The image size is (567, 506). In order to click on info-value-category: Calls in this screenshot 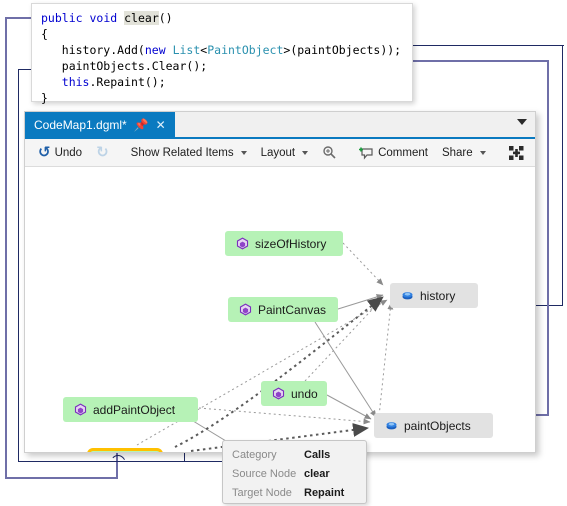, I will do `click(317, 455)`.